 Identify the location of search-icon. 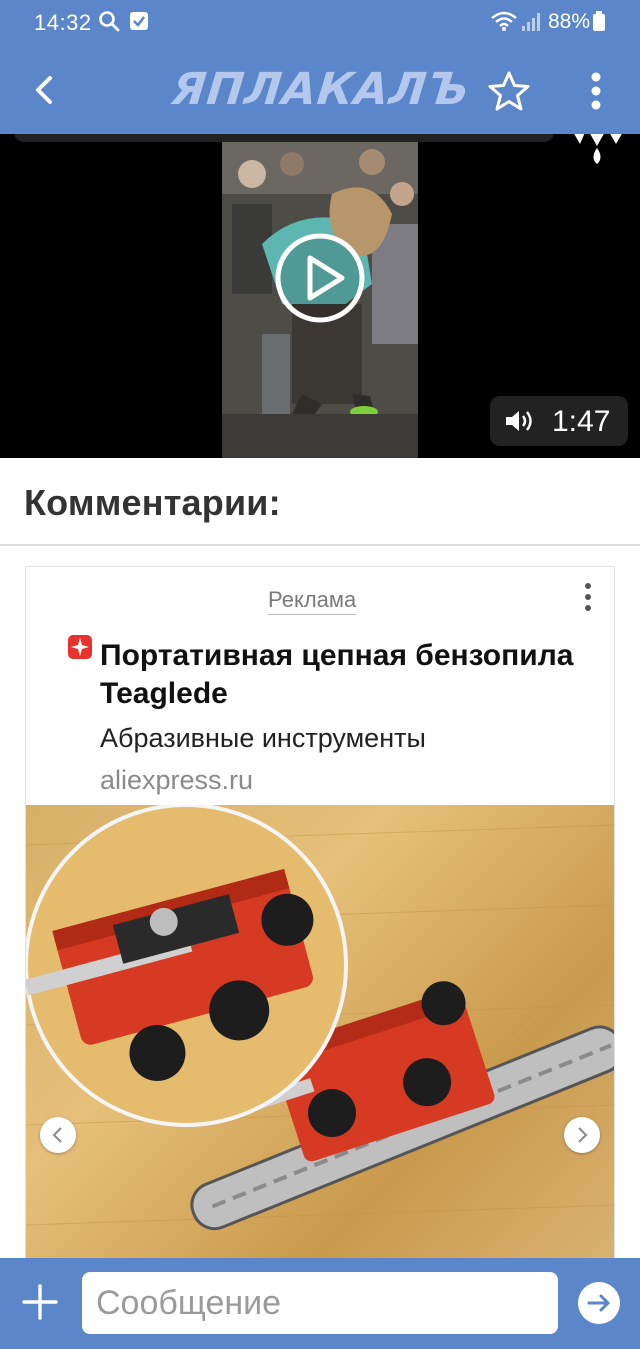
(109, 21).